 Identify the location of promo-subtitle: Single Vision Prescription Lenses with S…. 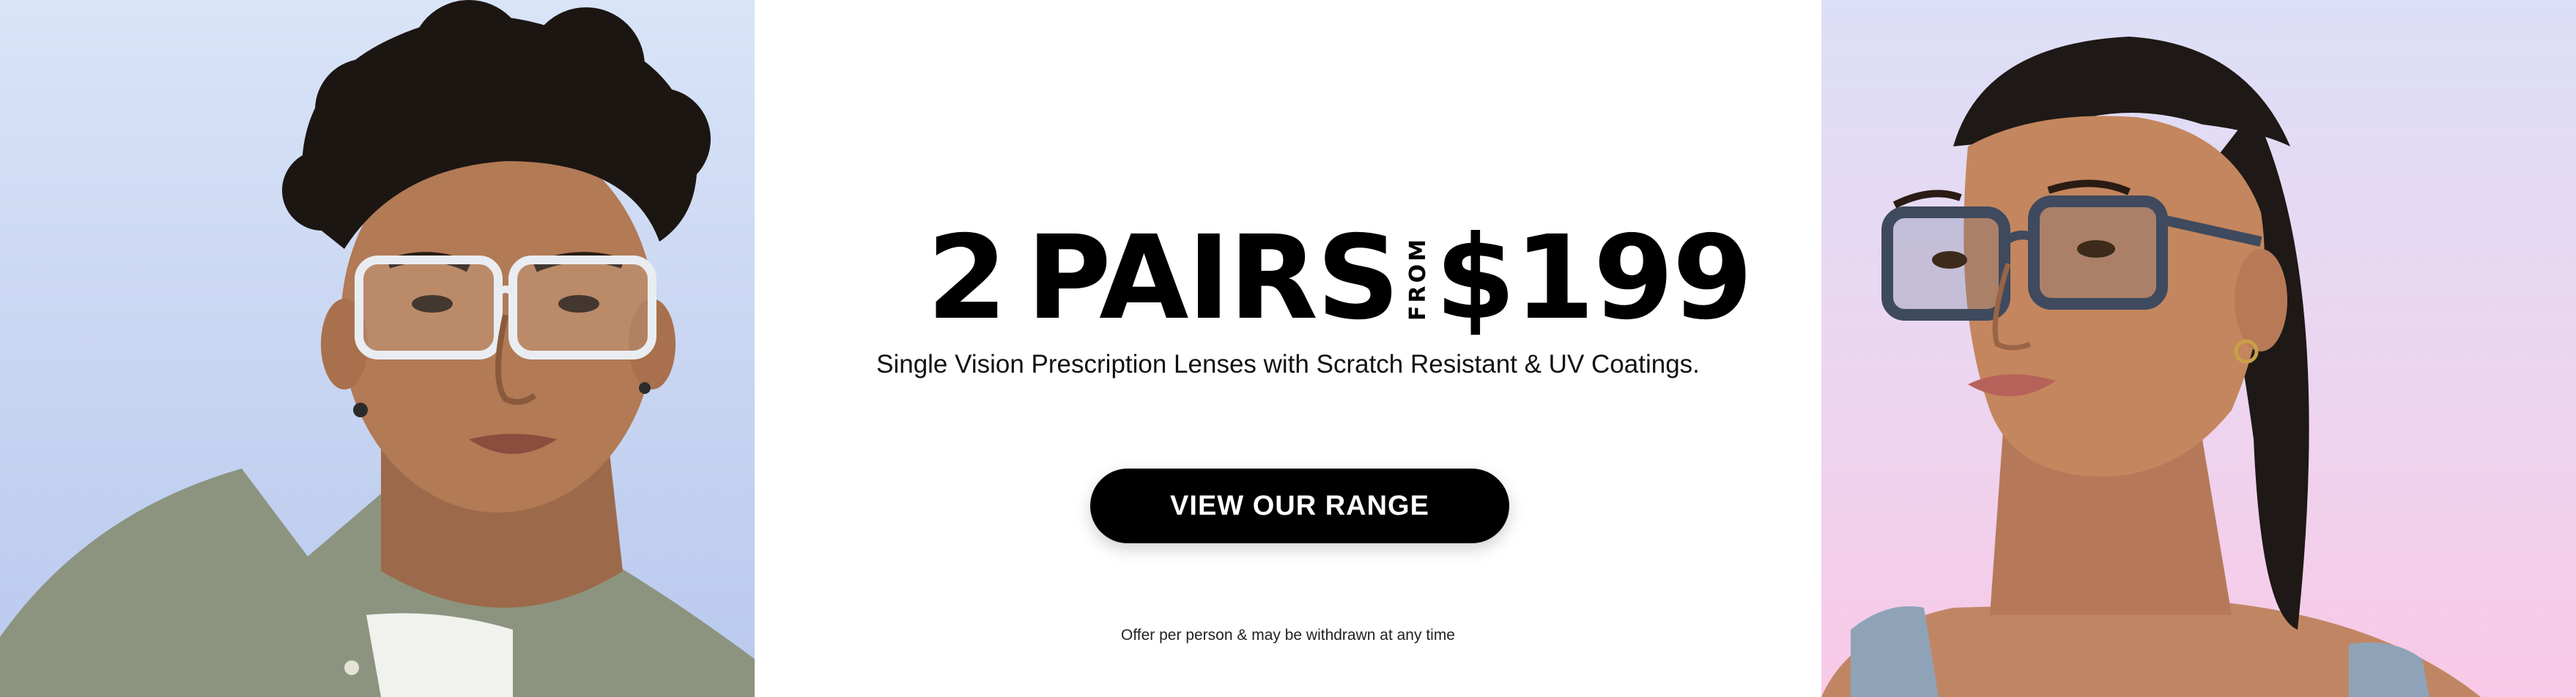
(1288, 364).